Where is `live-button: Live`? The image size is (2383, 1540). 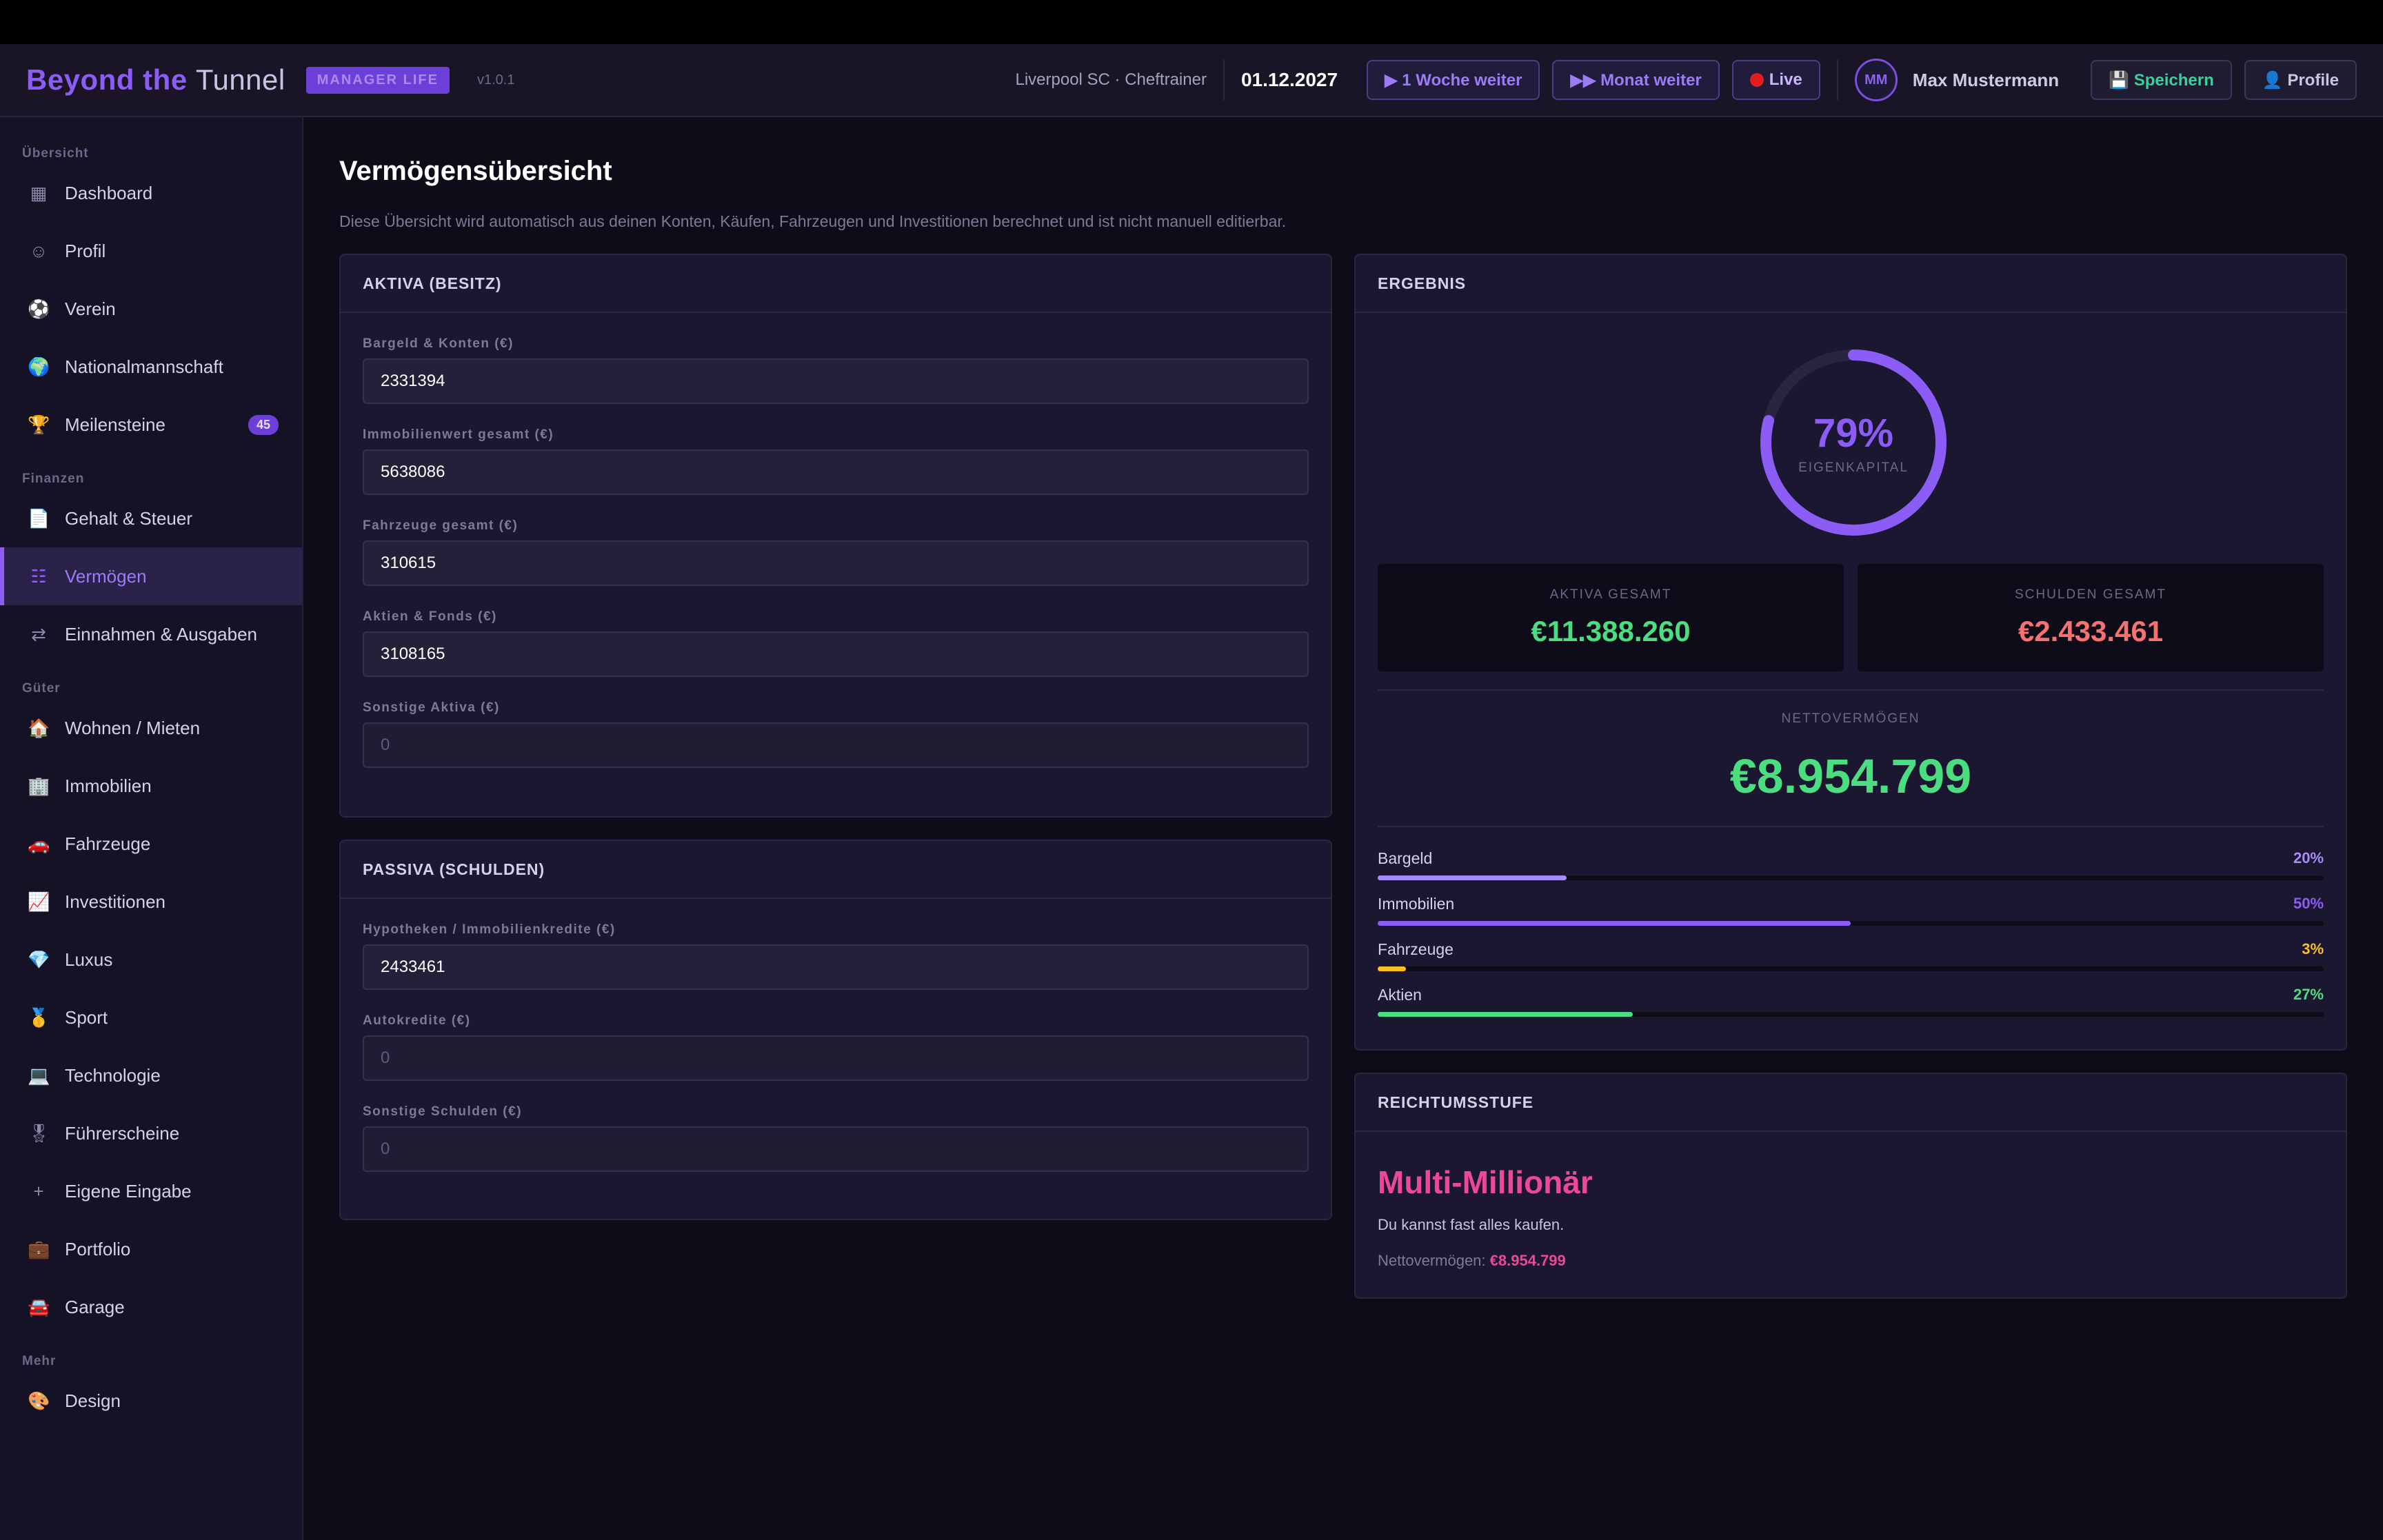
live-button: Live is located at coordinates (1775, 80).